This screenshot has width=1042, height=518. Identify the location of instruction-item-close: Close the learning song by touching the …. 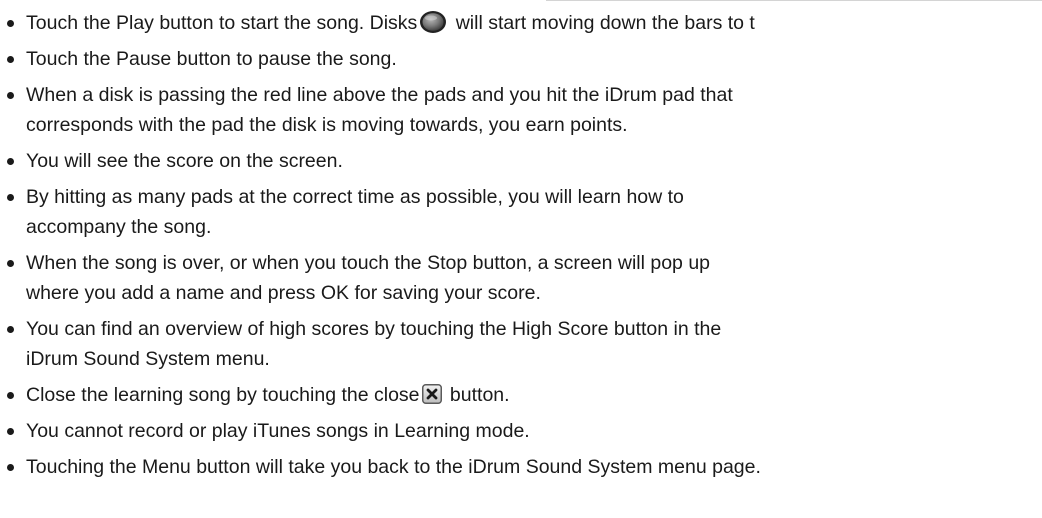
(524, 395).